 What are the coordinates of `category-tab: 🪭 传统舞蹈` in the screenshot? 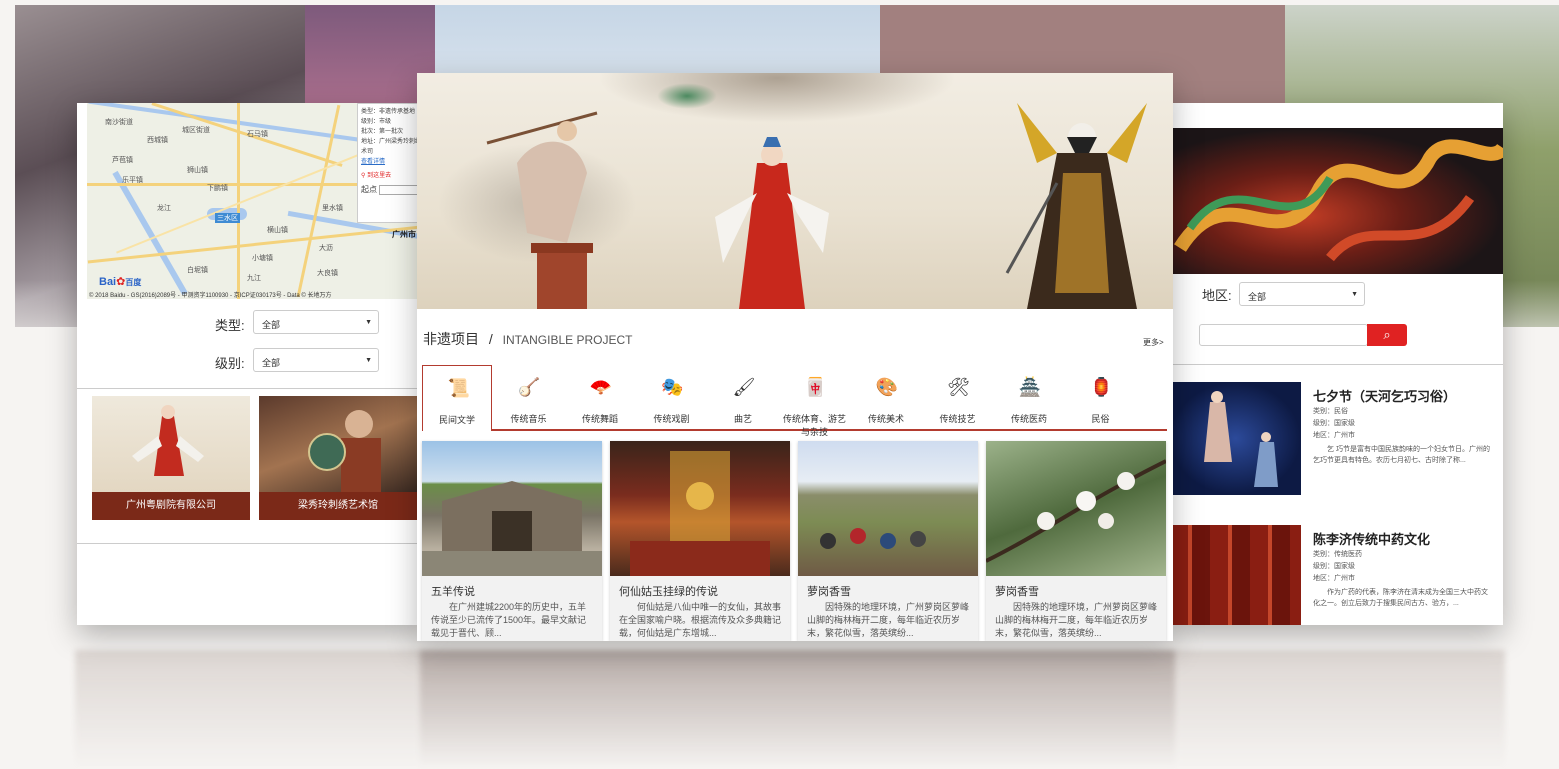 It's located at (600, 397).